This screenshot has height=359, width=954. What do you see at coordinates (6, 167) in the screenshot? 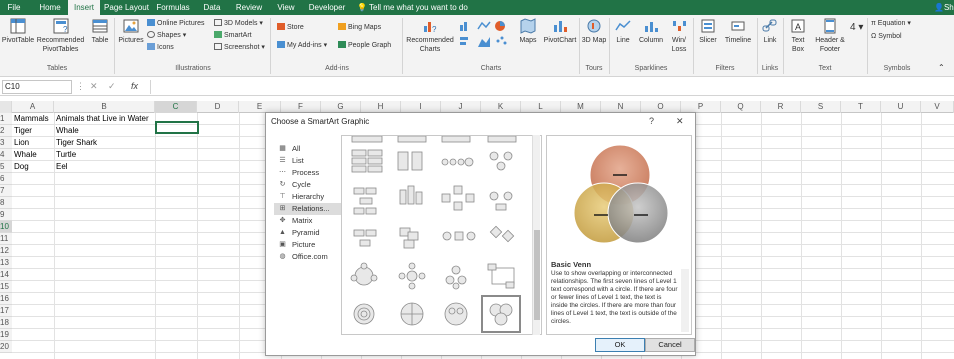
I see `row-header: 5` at bounding box center [6, 167].